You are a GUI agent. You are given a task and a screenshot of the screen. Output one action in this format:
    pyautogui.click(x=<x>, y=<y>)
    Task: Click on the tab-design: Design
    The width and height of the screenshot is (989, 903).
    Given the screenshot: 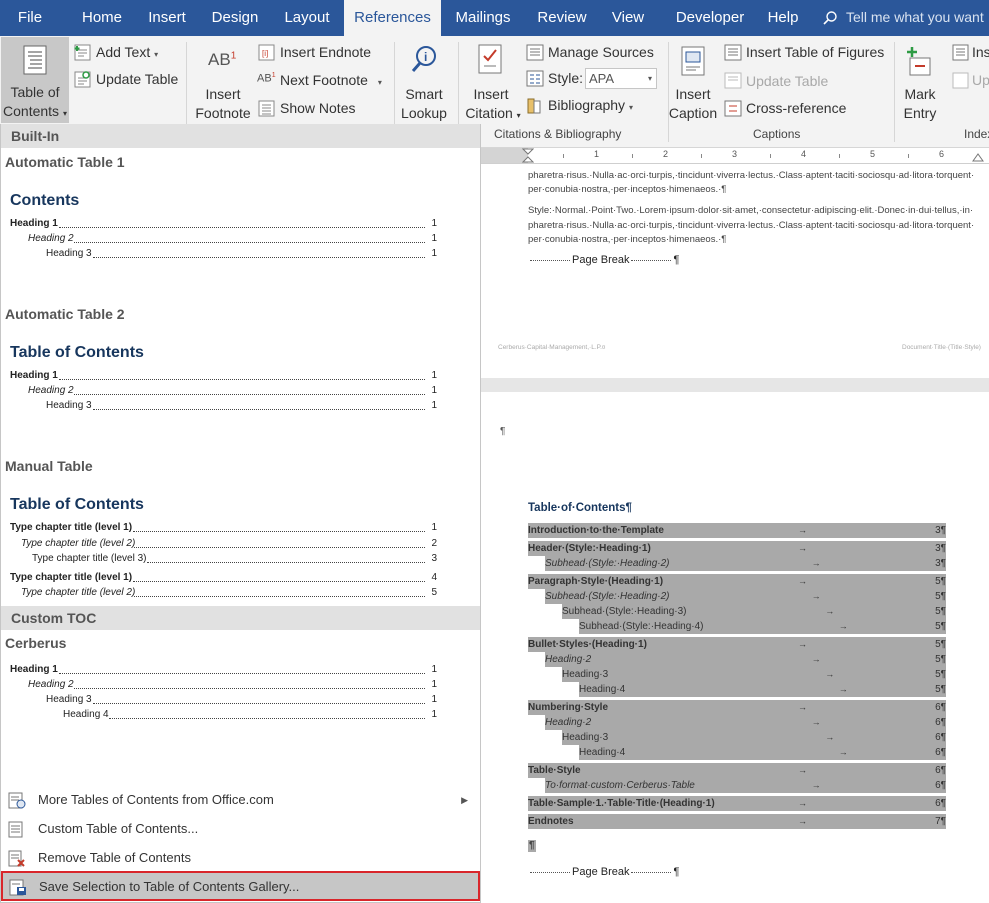 What is the action you would take?
    pyautogui.click(x=235, y=18)
    